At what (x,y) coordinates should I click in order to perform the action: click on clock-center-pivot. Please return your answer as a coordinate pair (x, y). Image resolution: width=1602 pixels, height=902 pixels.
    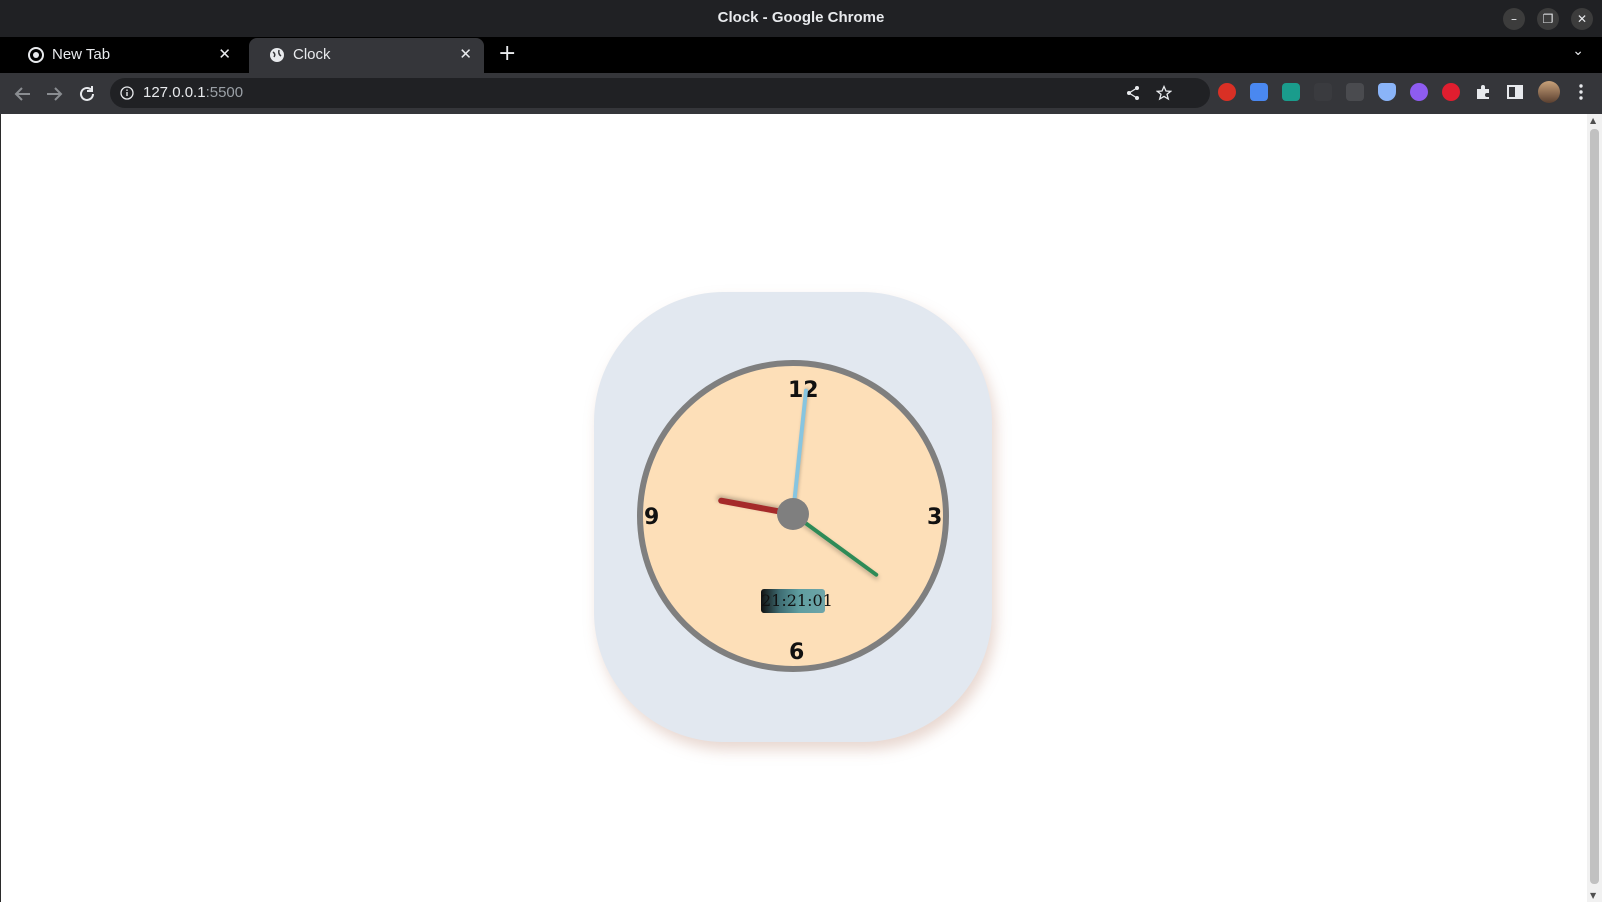
    Looking at the image, I should click on (793, 514).